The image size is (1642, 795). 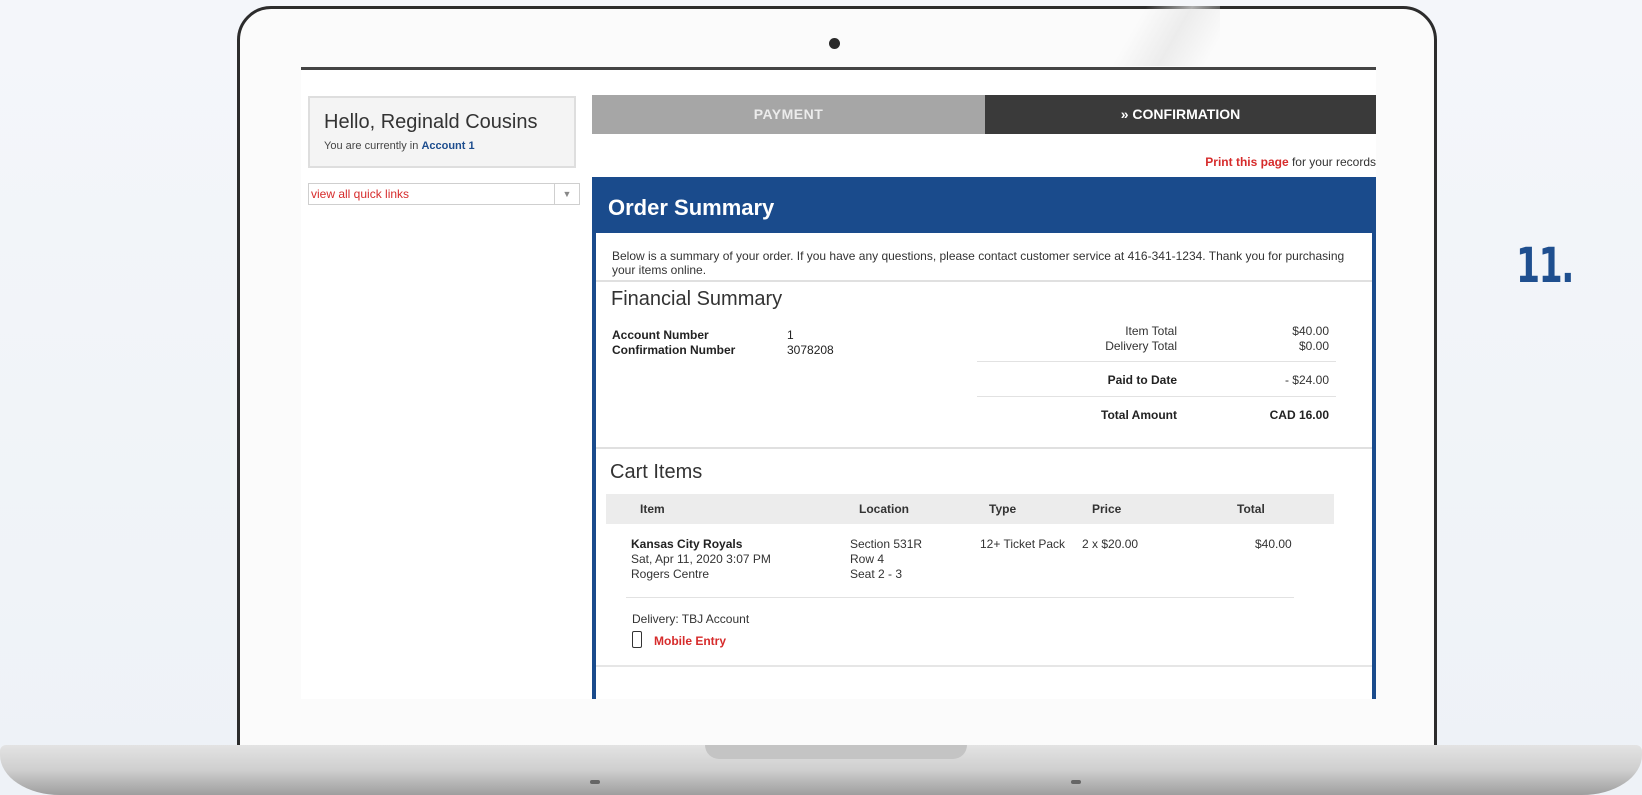 What do you see at coordinates (1332, 162) in the screenshot?
I see `print-suffix: for your records` at bounding box center [1332, 162].